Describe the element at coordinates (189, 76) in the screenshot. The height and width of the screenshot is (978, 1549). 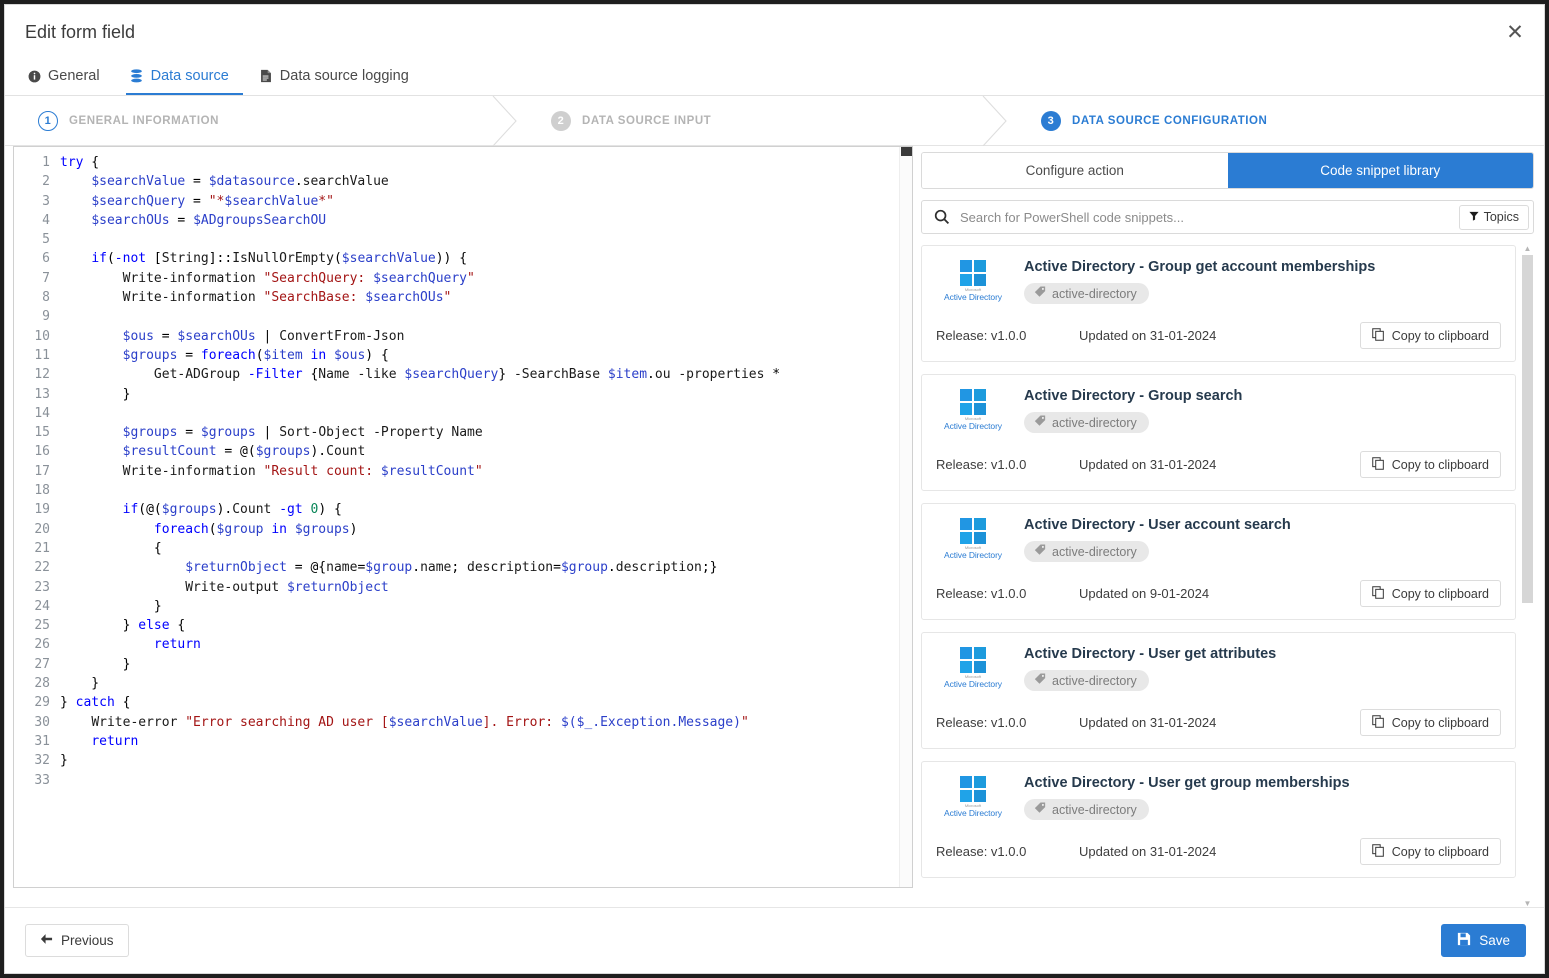
I see `tab-data-source-label: Data source` at that location.